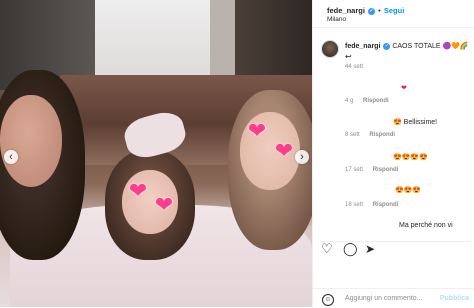  I want to click on comment-meta: 8 sett Rispondi, so click(370, 135).